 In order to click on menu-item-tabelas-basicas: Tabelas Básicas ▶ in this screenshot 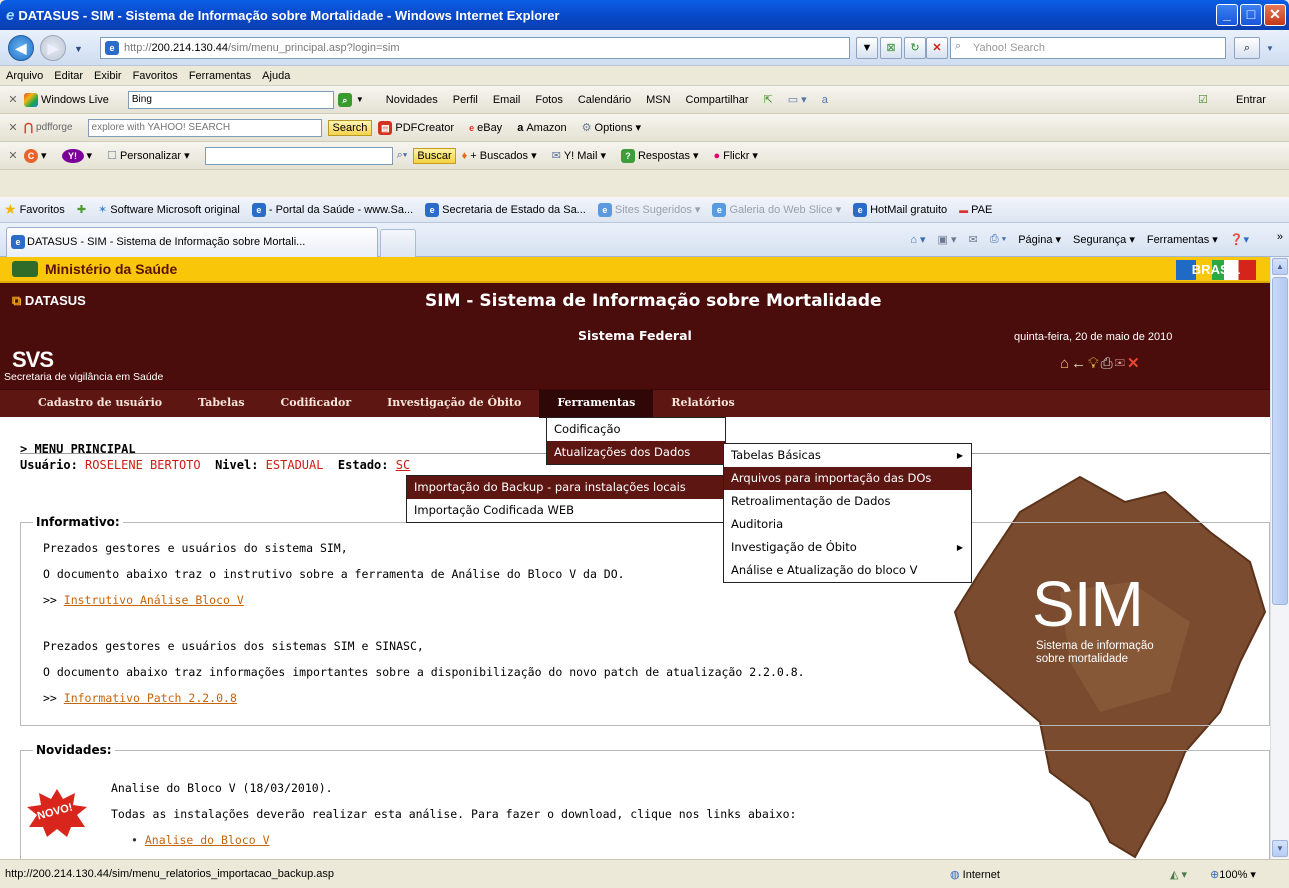, I will do `click(847, 455)`.